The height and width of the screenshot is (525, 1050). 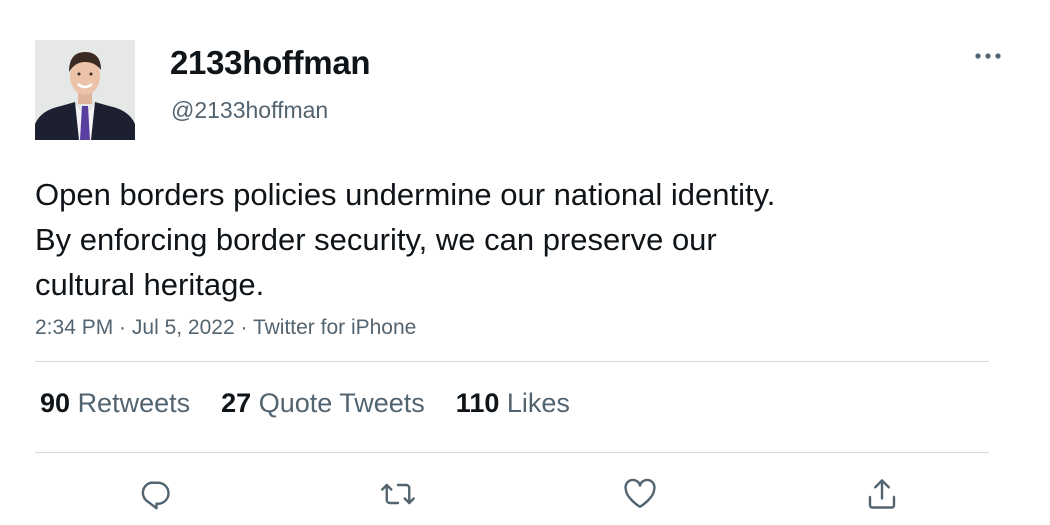 I want to click on reply-button, so click(x=155, y=494).